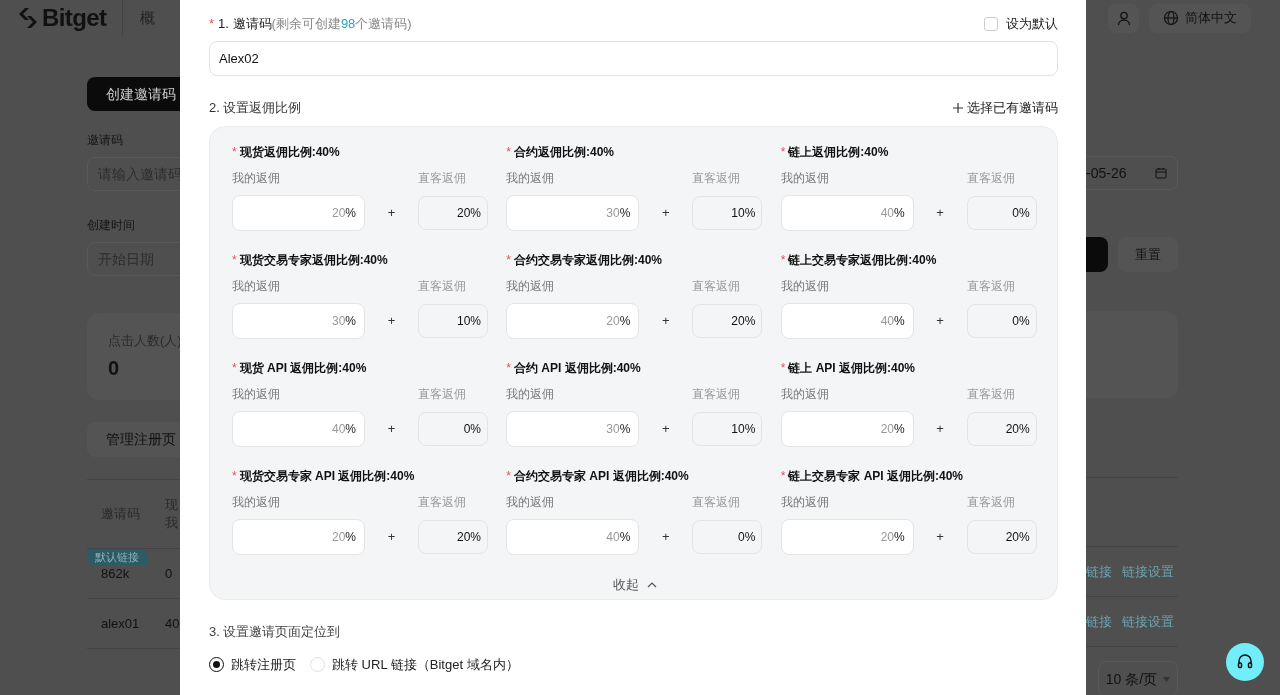 Image resolution: width=1280 pixels, height=695 pixels. What do you see at coordinates (1167, 679) in the screenshot?
I see `caret-icon` at bounding box center [1167, 679].